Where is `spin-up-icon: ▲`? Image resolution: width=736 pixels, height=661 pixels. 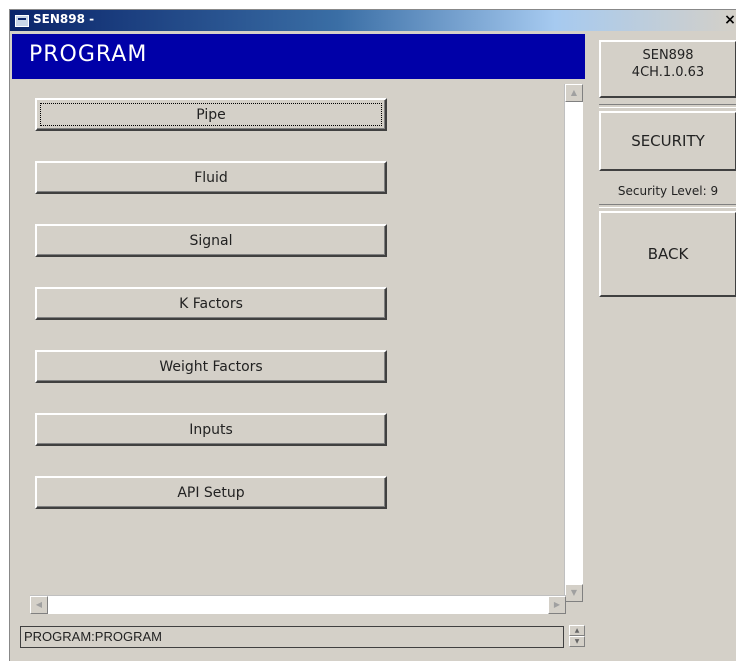 spin-up-icon: ▲ is located at coordinates (577, 630).